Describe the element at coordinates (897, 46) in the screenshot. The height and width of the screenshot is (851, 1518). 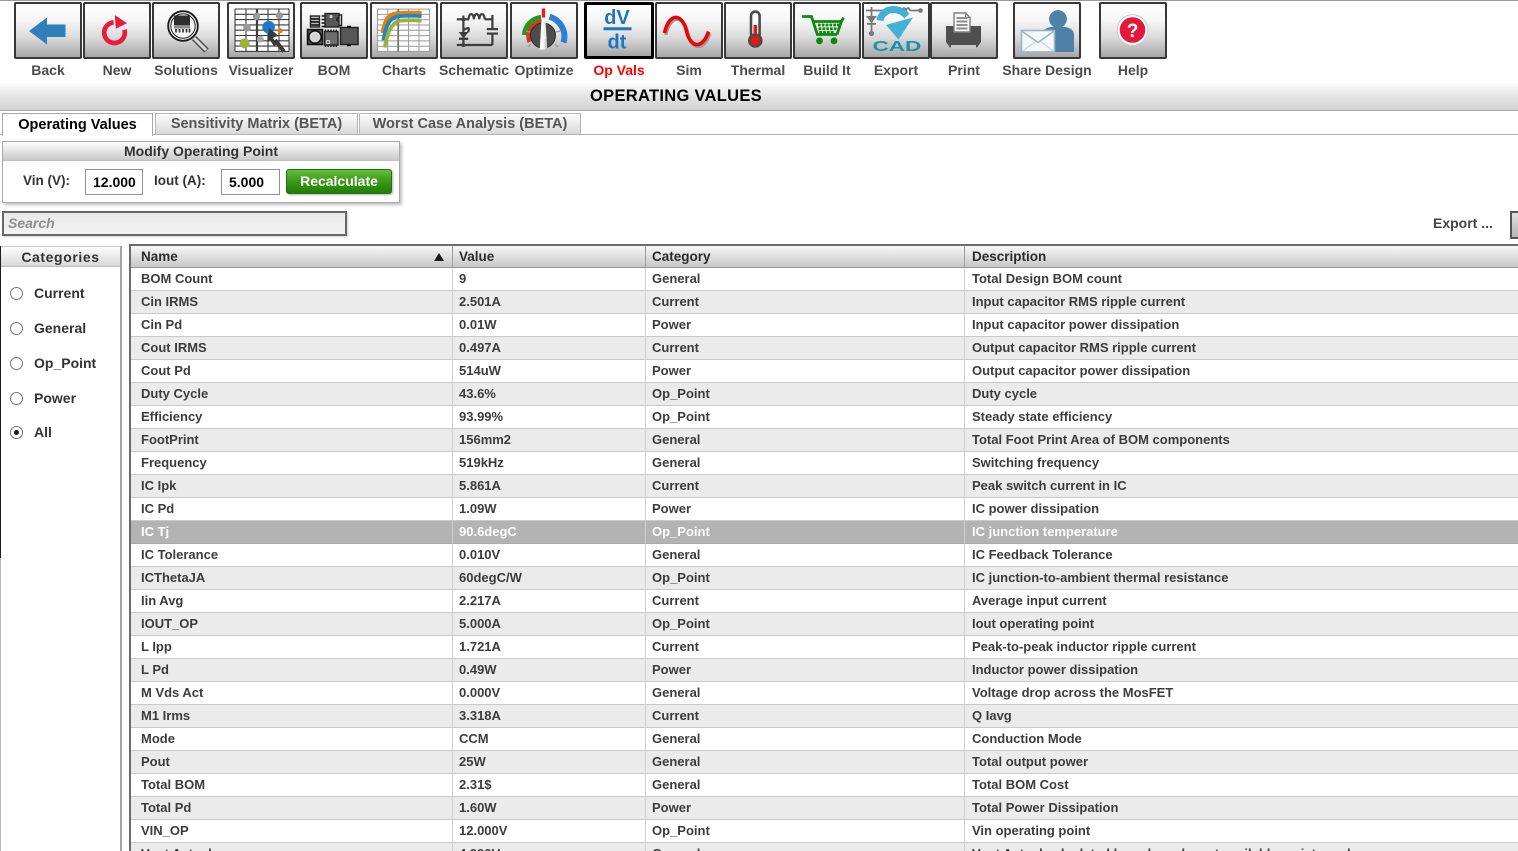
I see `svg-text: CAD` at that location.